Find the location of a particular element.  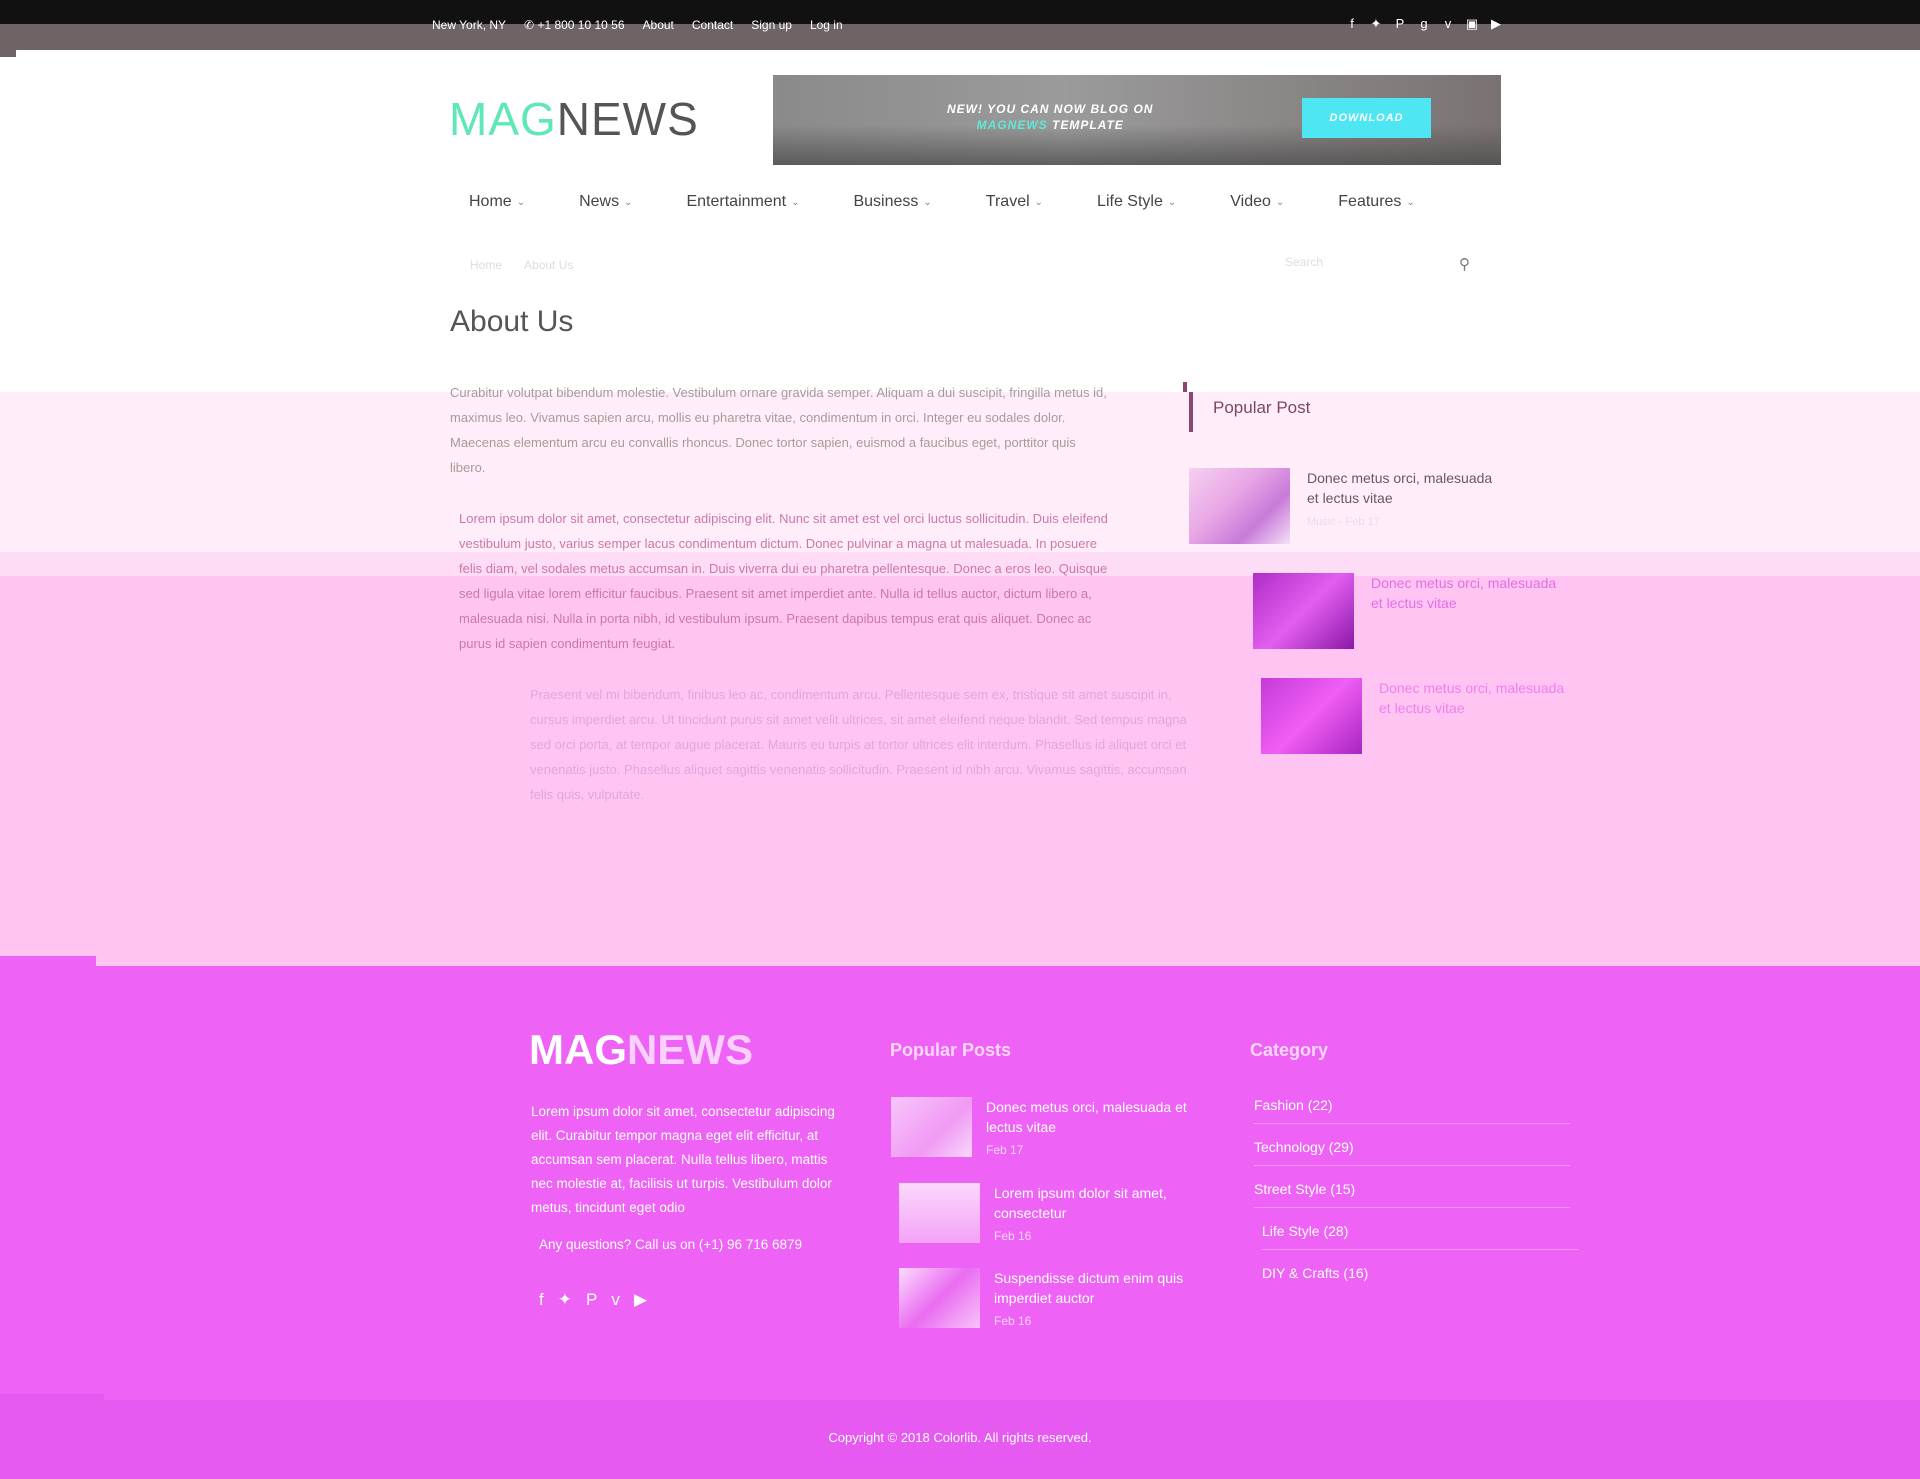

logo-mag: MAG is located at coordinates (503, 119).